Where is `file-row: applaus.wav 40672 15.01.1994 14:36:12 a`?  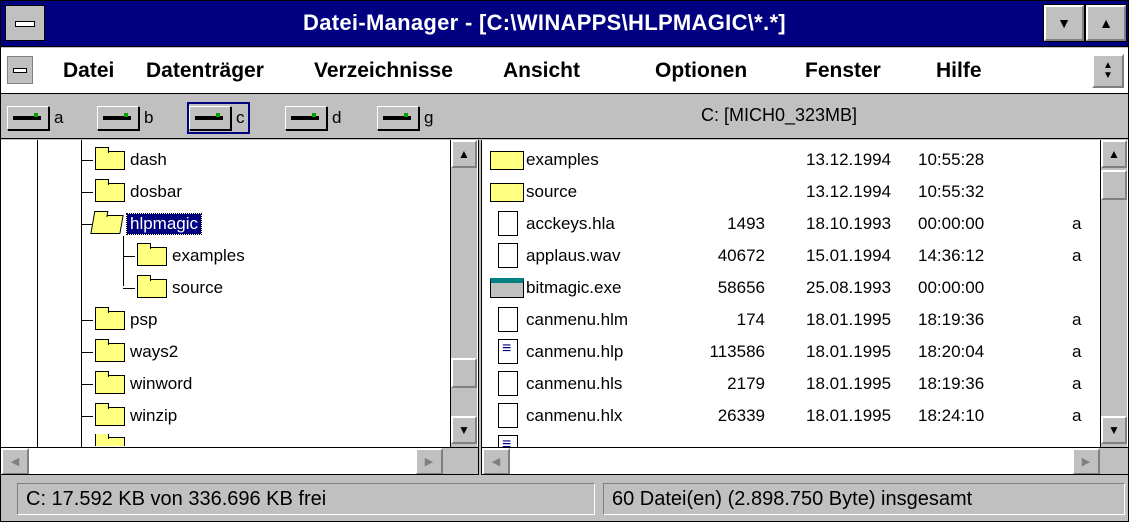
file-row: applaus.wav 40672 15.01.1994 14:36:12 a is located at coordinates (794, 256).